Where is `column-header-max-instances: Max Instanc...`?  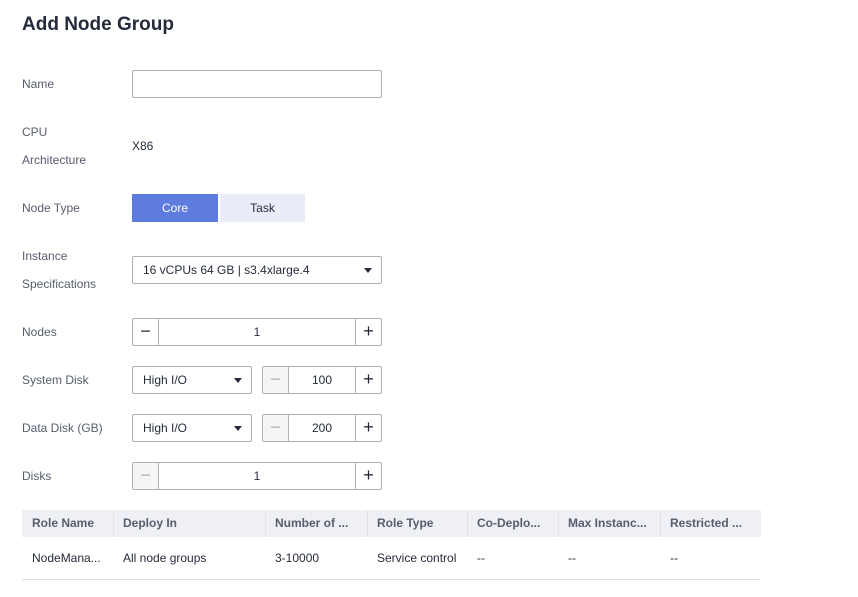
column-header-max-instances: Max Instanc... is located at coordinates (609, 523).